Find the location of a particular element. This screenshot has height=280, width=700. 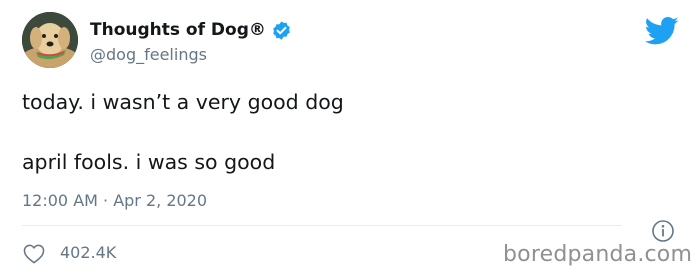

info-icon is located at coordinates (663, 231).